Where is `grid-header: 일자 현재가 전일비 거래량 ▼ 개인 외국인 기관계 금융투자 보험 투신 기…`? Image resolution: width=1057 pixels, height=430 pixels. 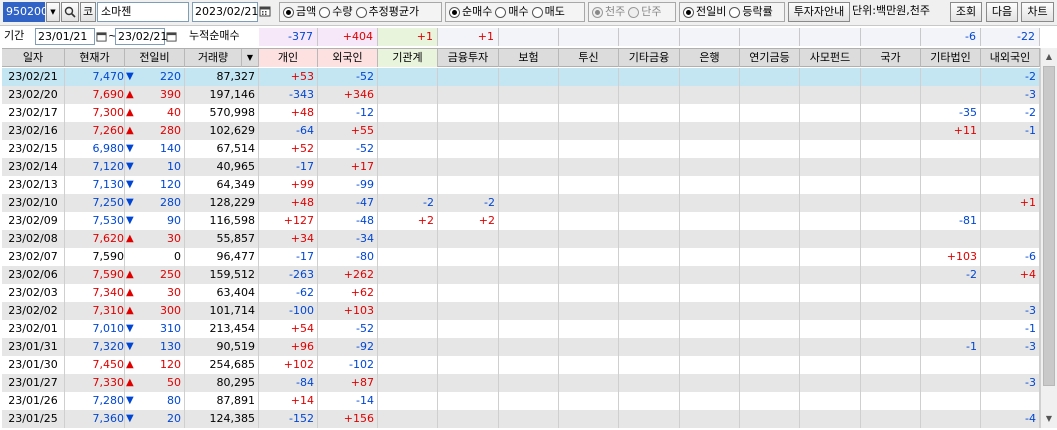 grid-header: 일자 현재가 전일비 거래량 ▼ 개인 외국인 기관계 금융투자 보험 투신 기… is located at coordinates (521, 58).